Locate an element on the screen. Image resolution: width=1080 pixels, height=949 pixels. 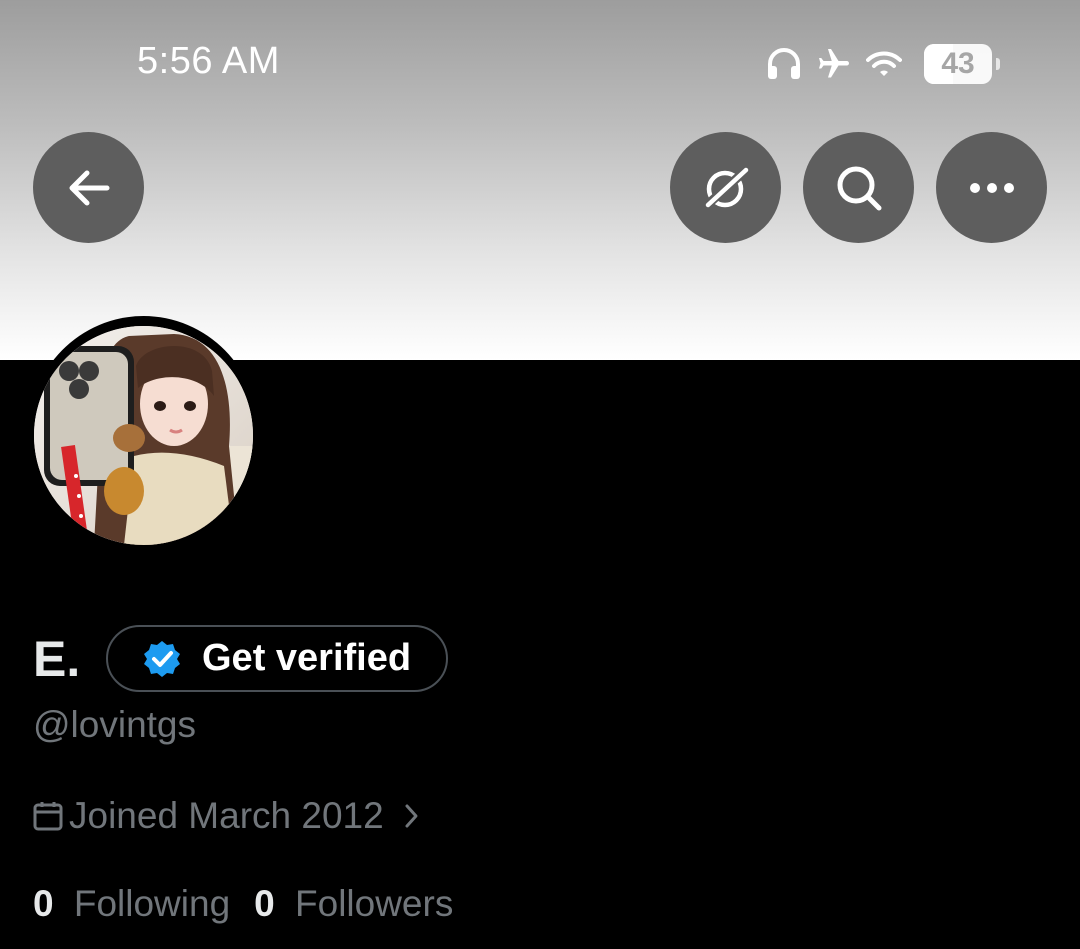
back-button is located at coordinates (88, 187).